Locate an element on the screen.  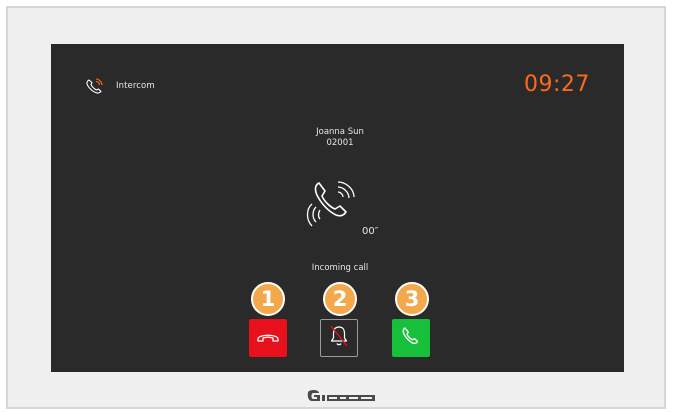
mute-ringer-button is located at coordinates (339, 338).